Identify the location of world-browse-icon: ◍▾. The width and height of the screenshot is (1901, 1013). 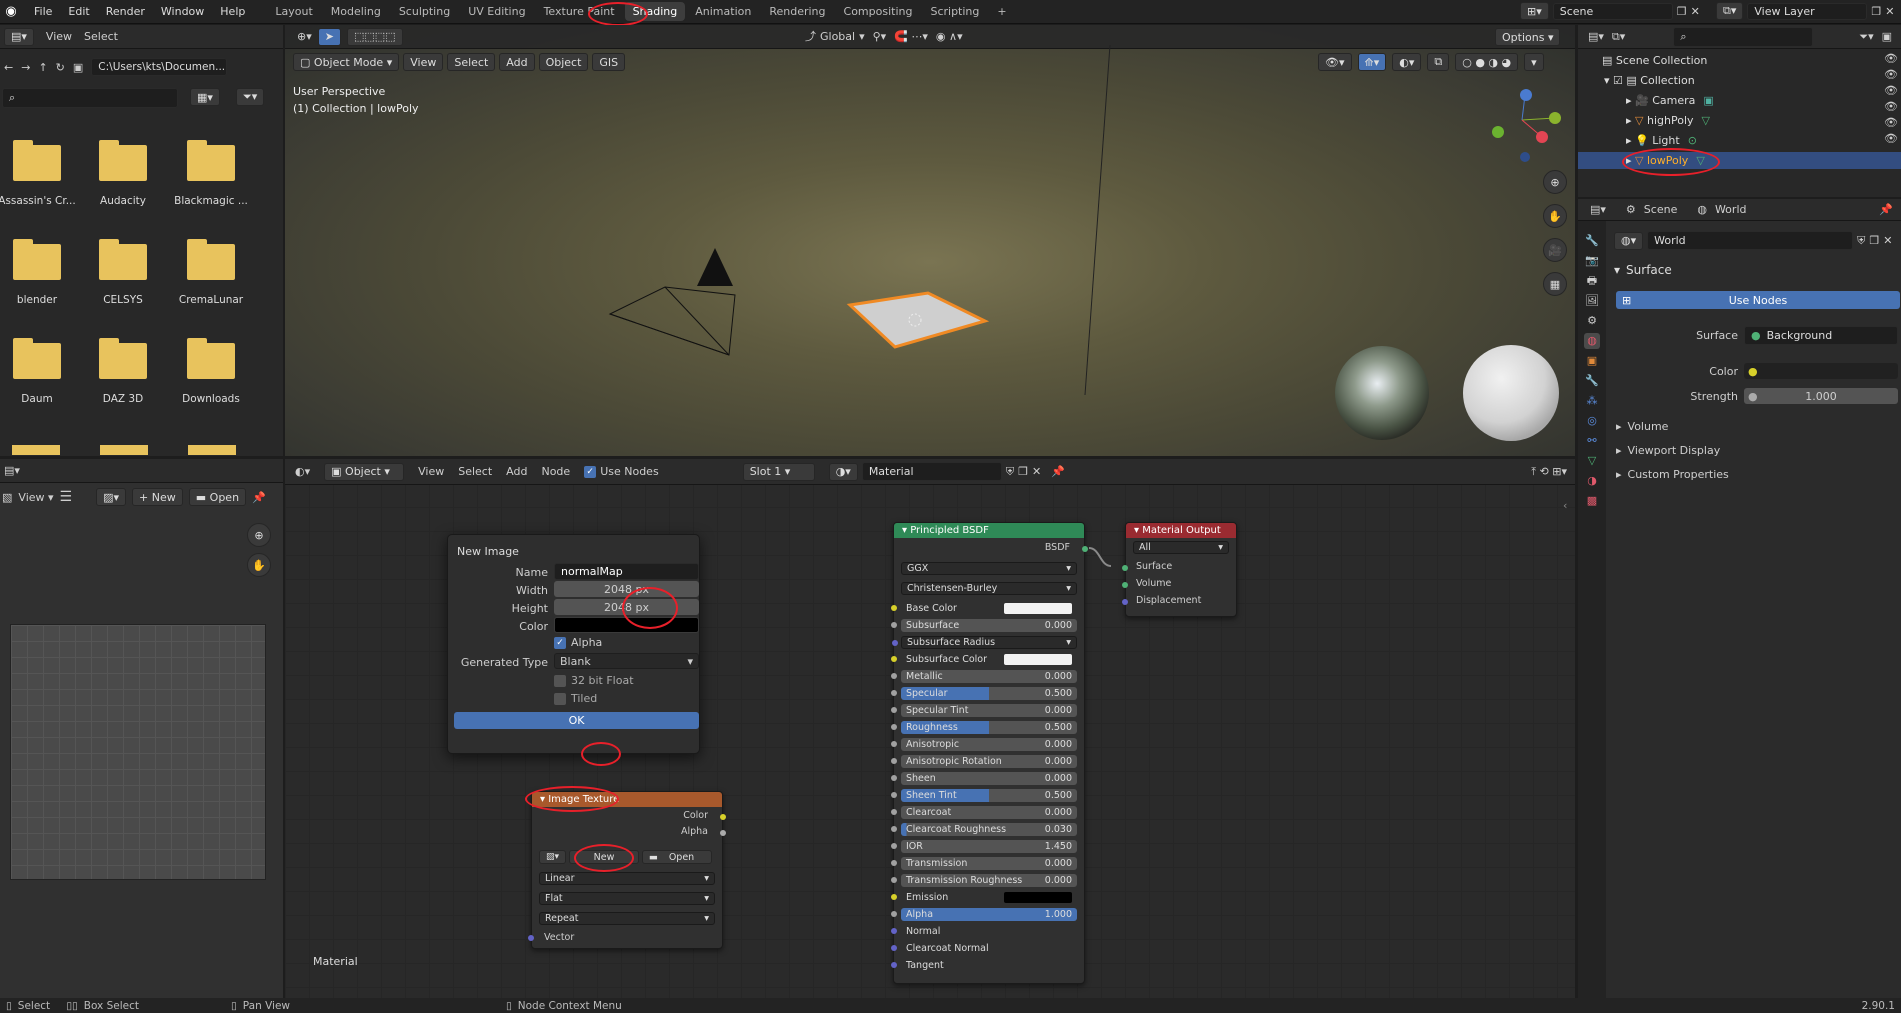
(1629, 240).